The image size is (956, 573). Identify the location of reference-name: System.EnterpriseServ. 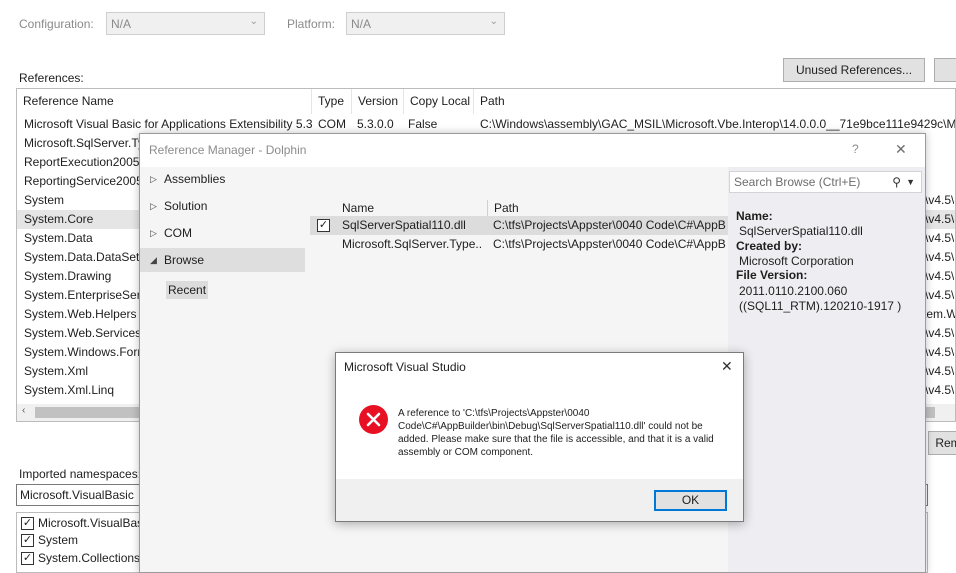
(85, 295).